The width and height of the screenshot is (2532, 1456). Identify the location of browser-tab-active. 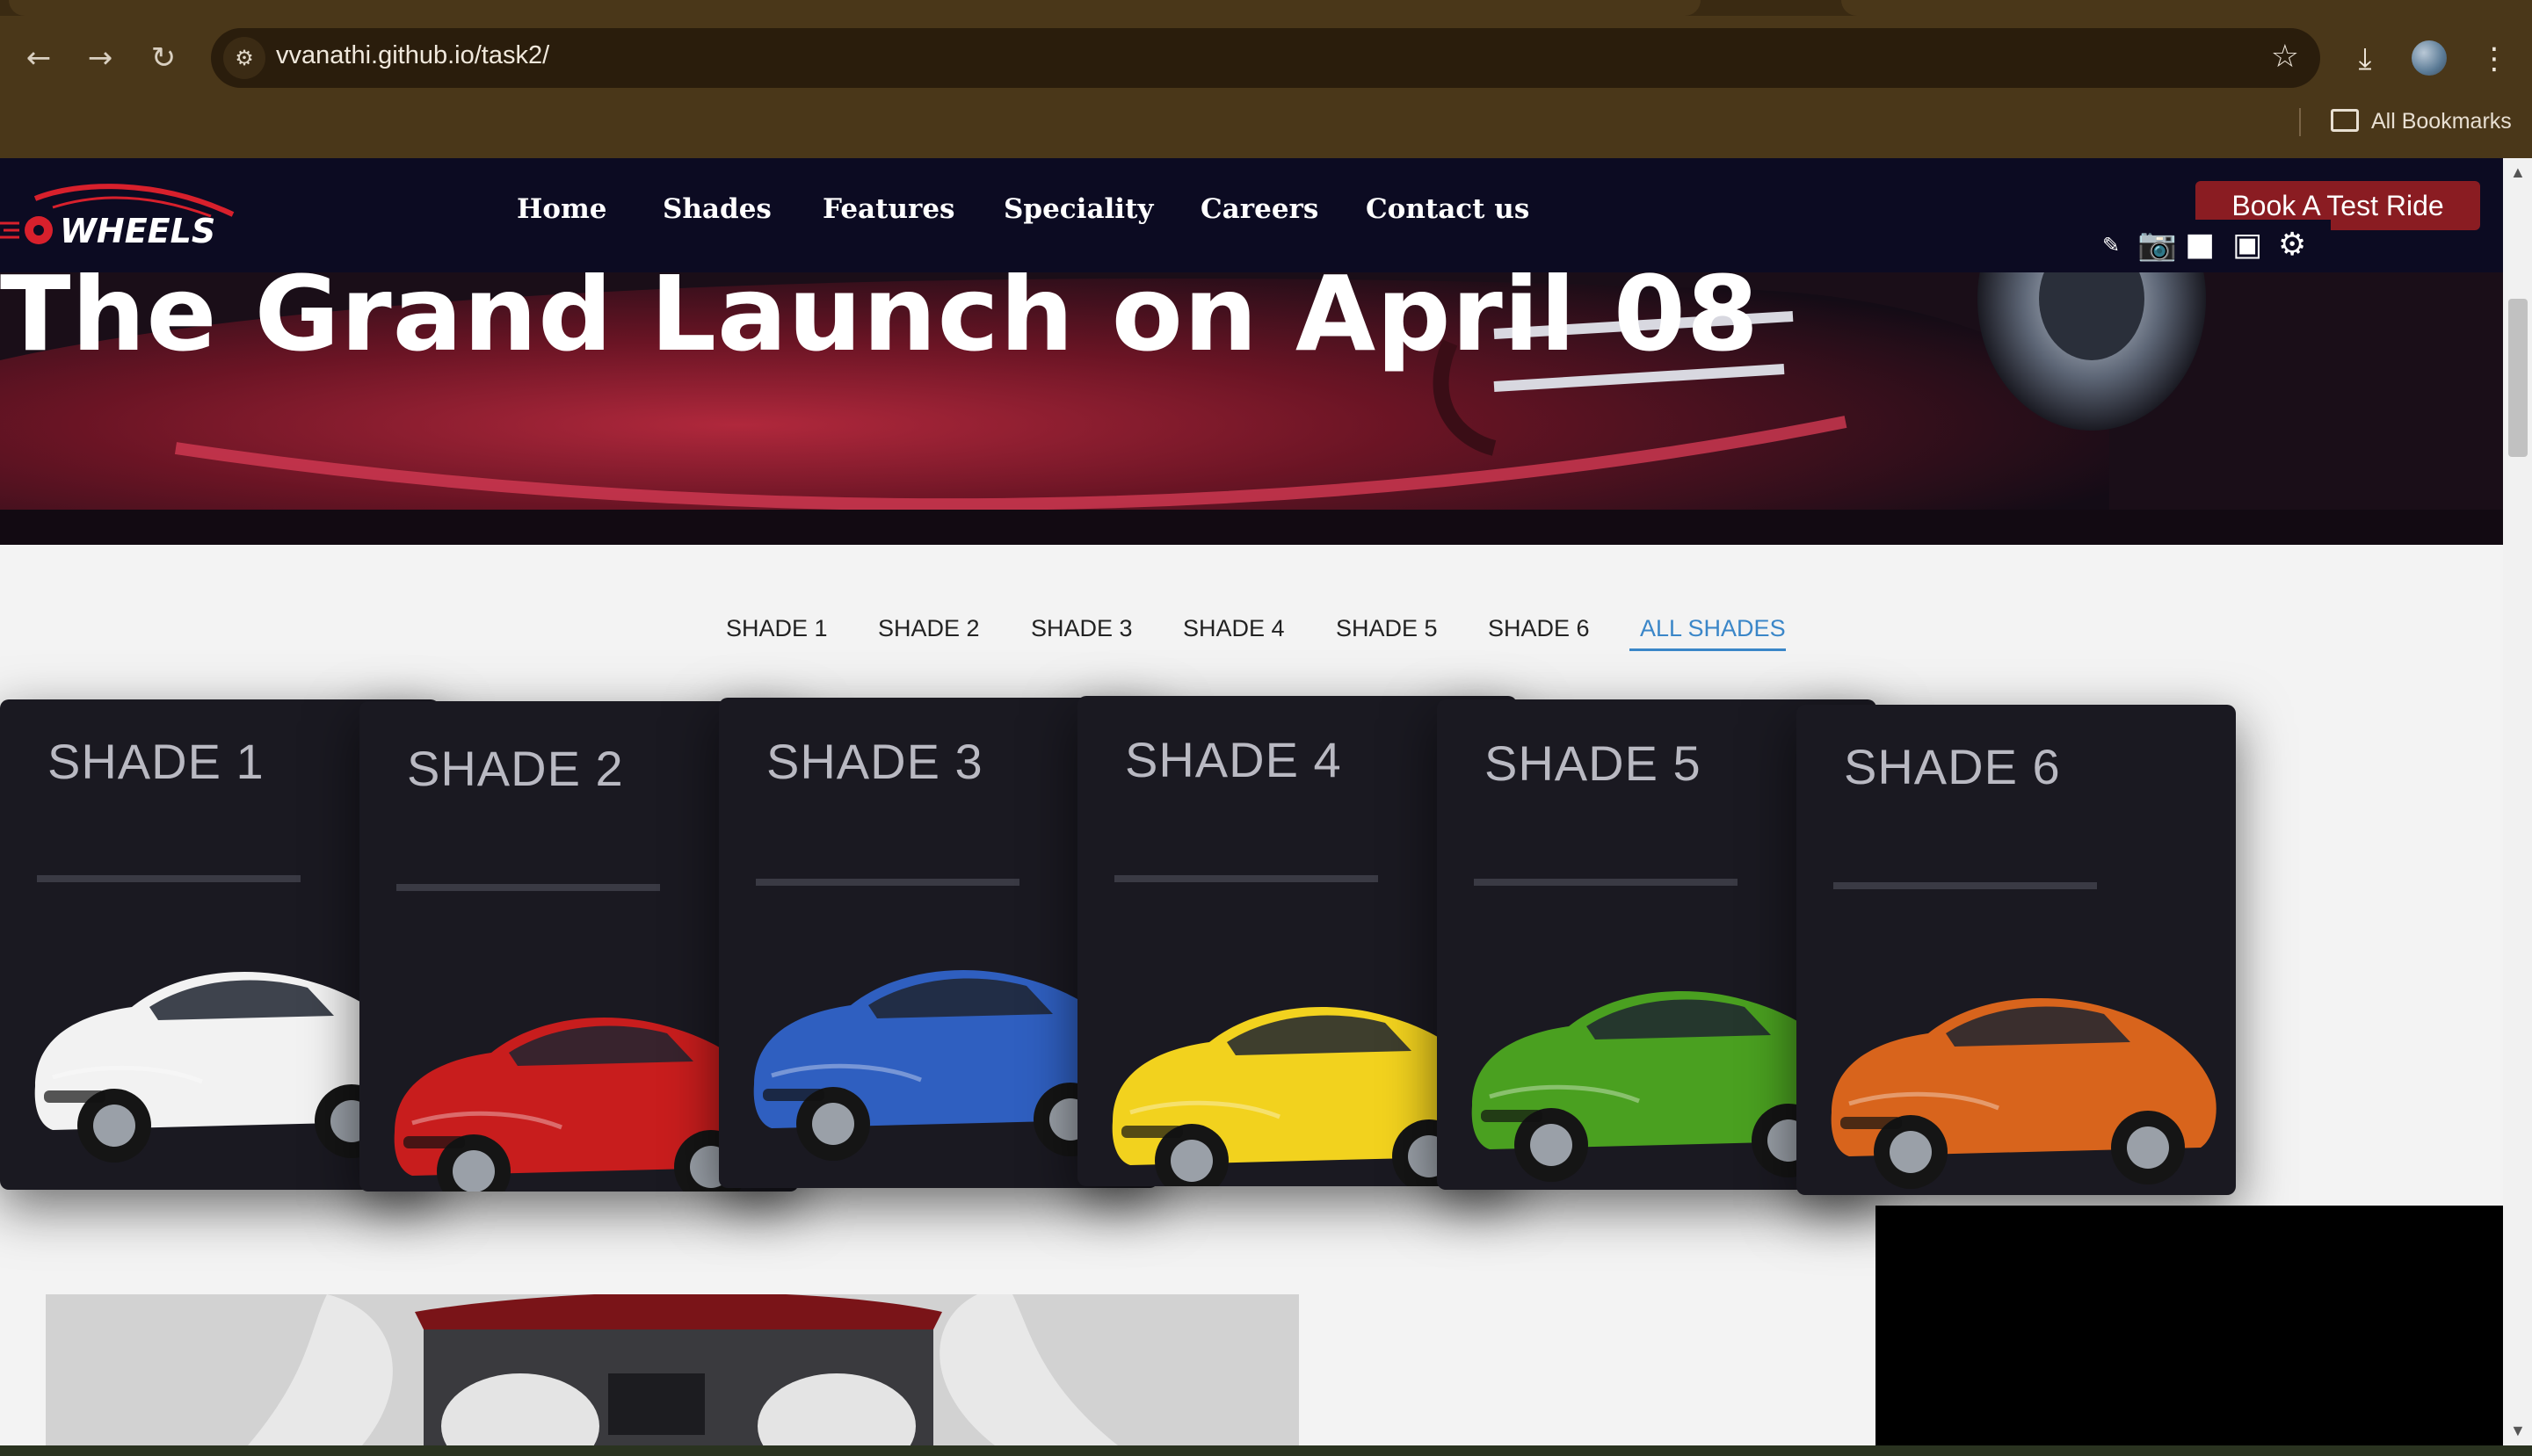
(855, 8).